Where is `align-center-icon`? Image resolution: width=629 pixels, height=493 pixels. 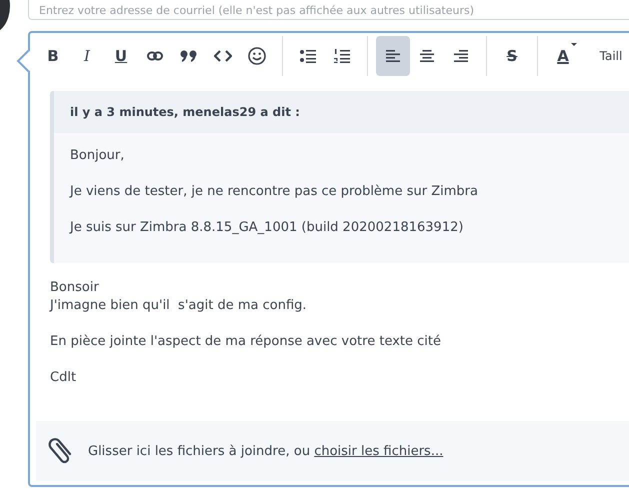
align-center-icon is located at coordinates (427, 56).